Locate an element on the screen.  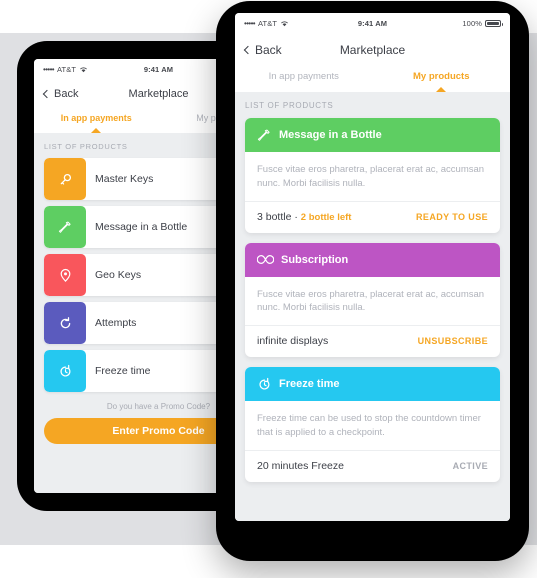
product-action-button: UNSUBSCRIBE is located at coordinates (453, 341).